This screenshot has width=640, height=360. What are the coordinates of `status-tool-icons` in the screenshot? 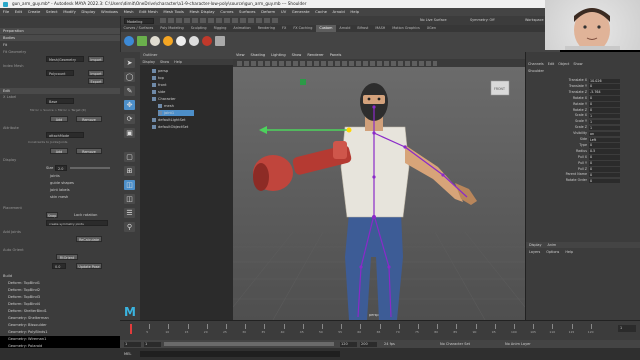 It's located at (220, 20).